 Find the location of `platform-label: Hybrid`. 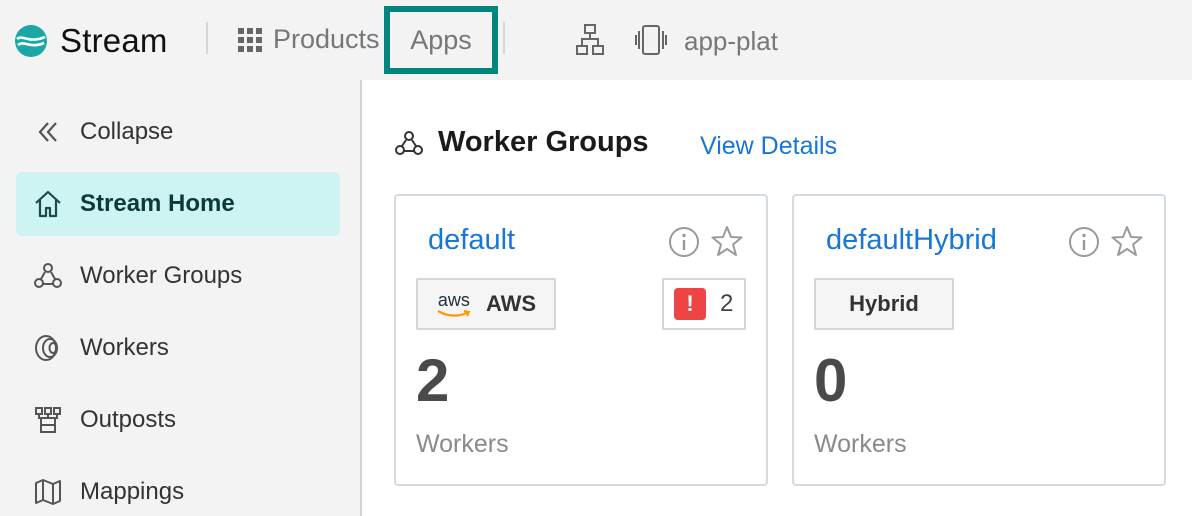

platform-label: Hybrid is located at coordinates (884, 303).